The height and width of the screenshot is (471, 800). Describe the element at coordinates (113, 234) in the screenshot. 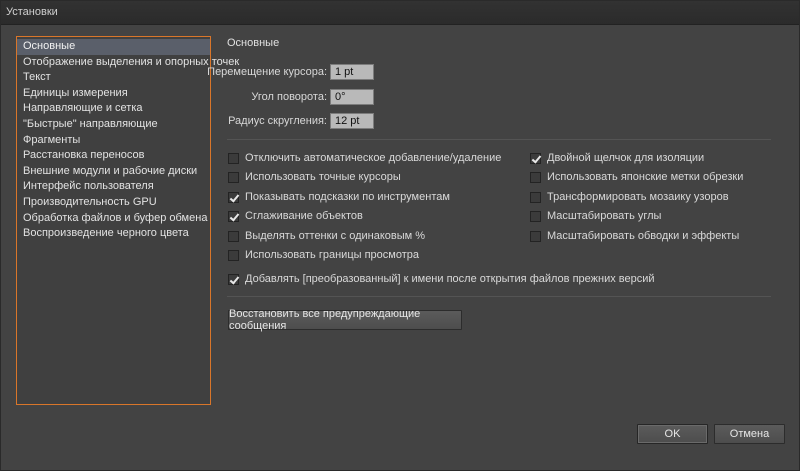

I see `sidebar-item-black-appearance: Воспроизведение черного цвета` at that location.